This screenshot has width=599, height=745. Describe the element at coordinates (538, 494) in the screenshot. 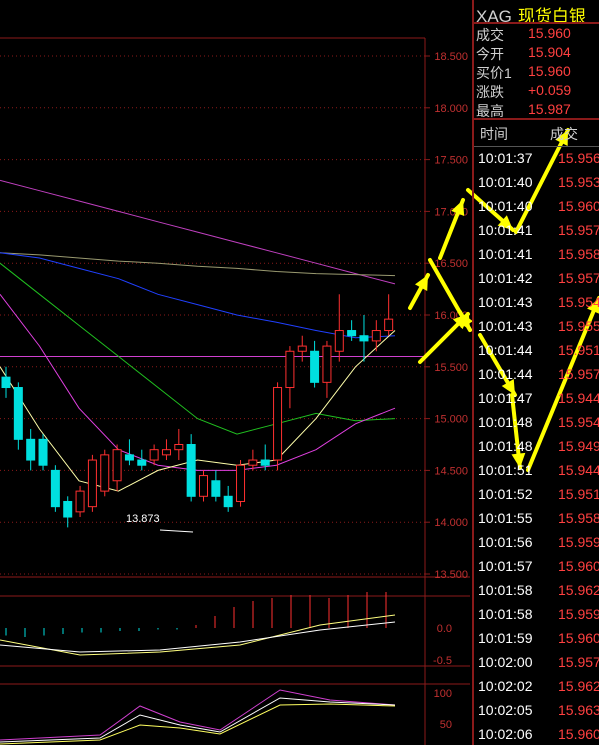

I see `tick-row: 10:01:52 15.951` at that location.